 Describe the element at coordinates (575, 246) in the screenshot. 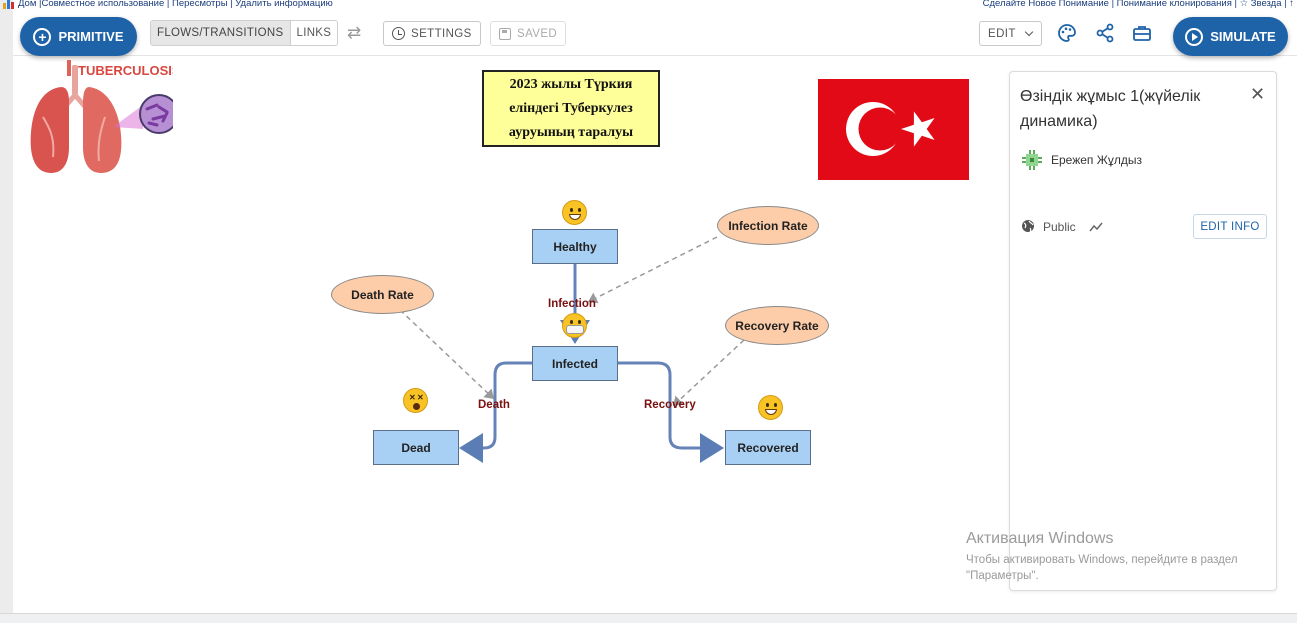

I see `stock-healthy: Healthy` at that location.